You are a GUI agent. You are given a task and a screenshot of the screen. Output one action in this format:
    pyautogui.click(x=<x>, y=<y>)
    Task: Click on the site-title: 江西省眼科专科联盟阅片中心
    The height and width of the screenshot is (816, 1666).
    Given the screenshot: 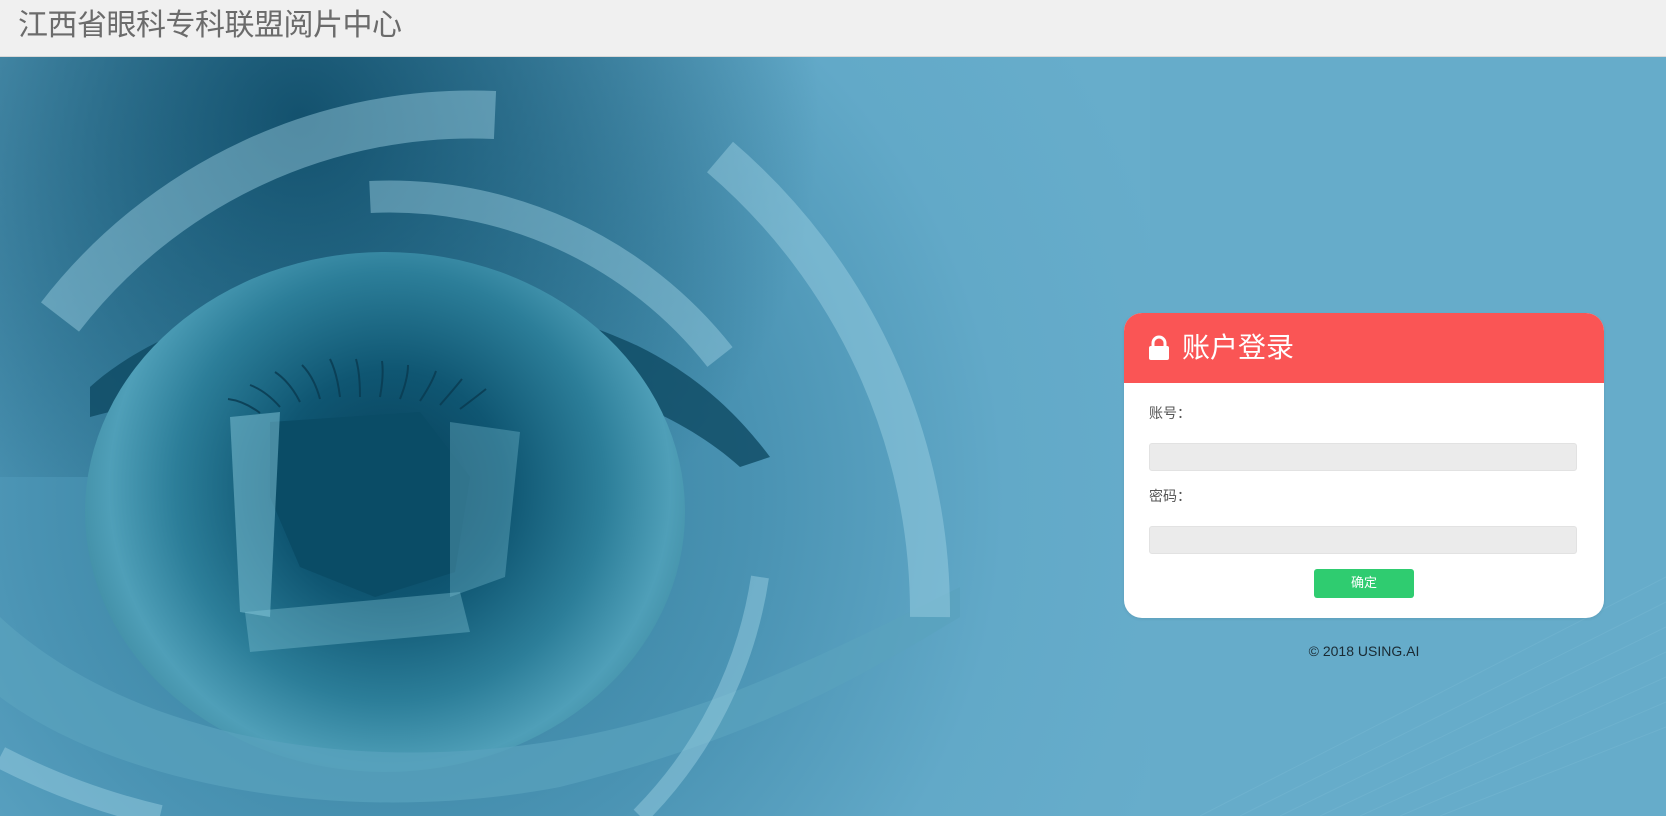 What is the action you would take?
    pyautogui.click(x=210, y=25)
    